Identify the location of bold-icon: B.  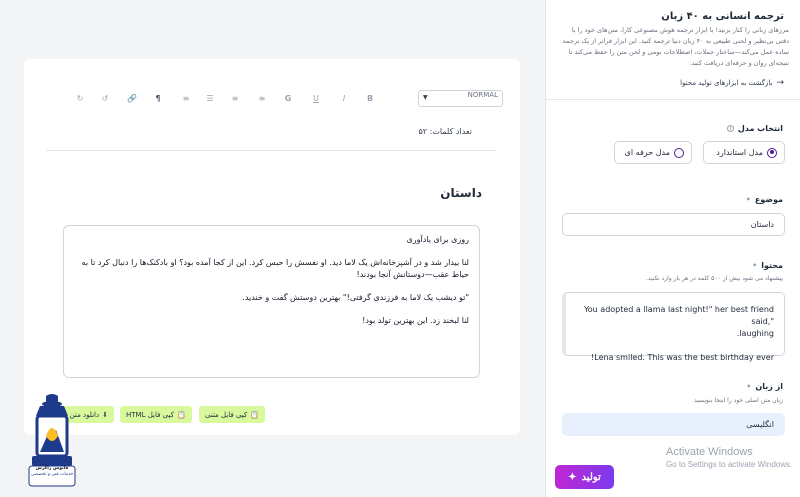
(370, 99).